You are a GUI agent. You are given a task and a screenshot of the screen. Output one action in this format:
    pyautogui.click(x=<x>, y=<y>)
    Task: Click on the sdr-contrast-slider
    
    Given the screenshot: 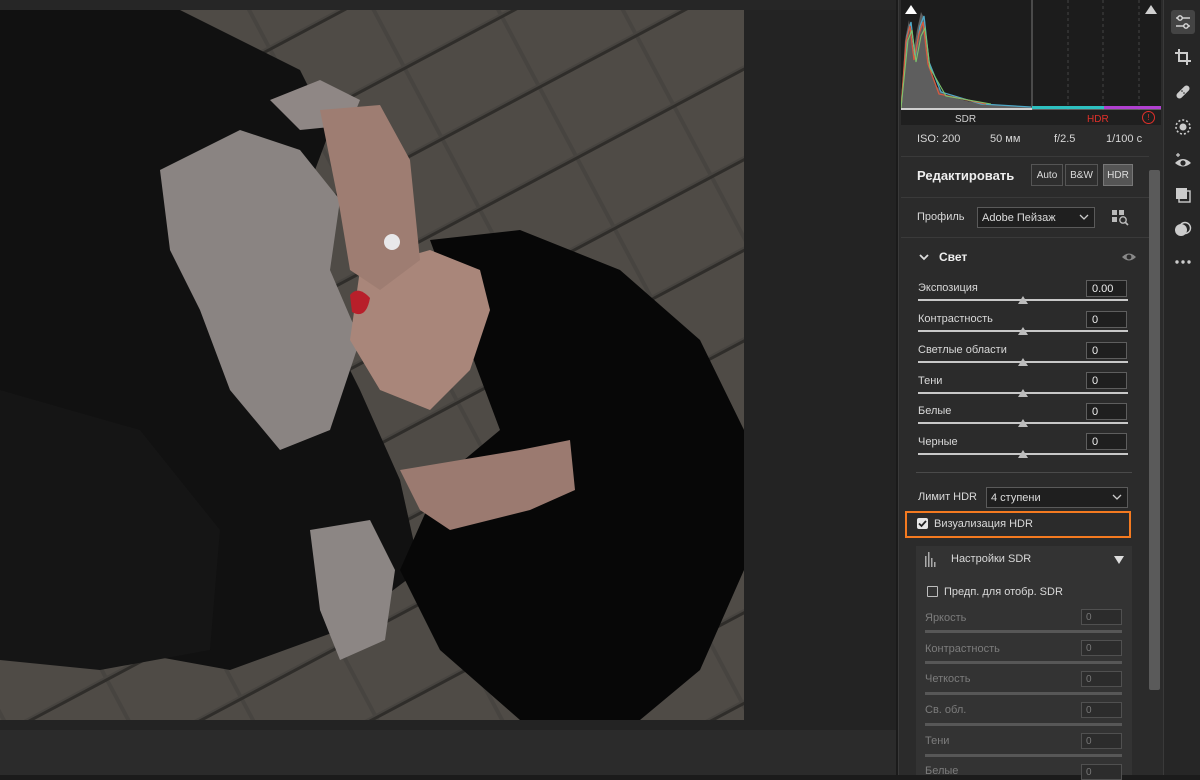 What is the action you would take?
    pyautogui.click(x=1023, y=662)
    